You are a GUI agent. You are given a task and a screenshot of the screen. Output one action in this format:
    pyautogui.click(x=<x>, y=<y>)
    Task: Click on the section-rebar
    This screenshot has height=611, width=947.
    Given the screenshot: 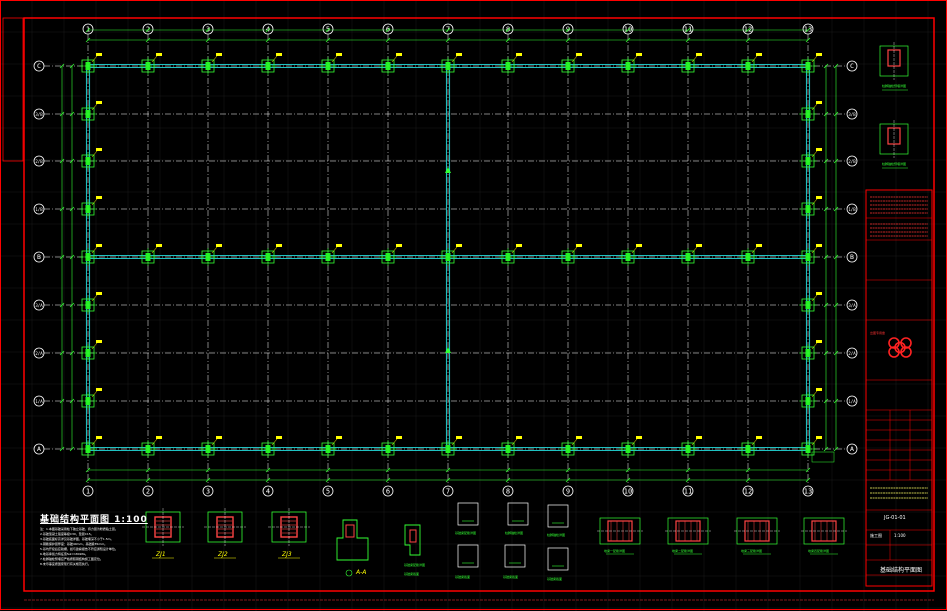 What is the action you would take?
    pyautogui.click(x=350, y=531)
    